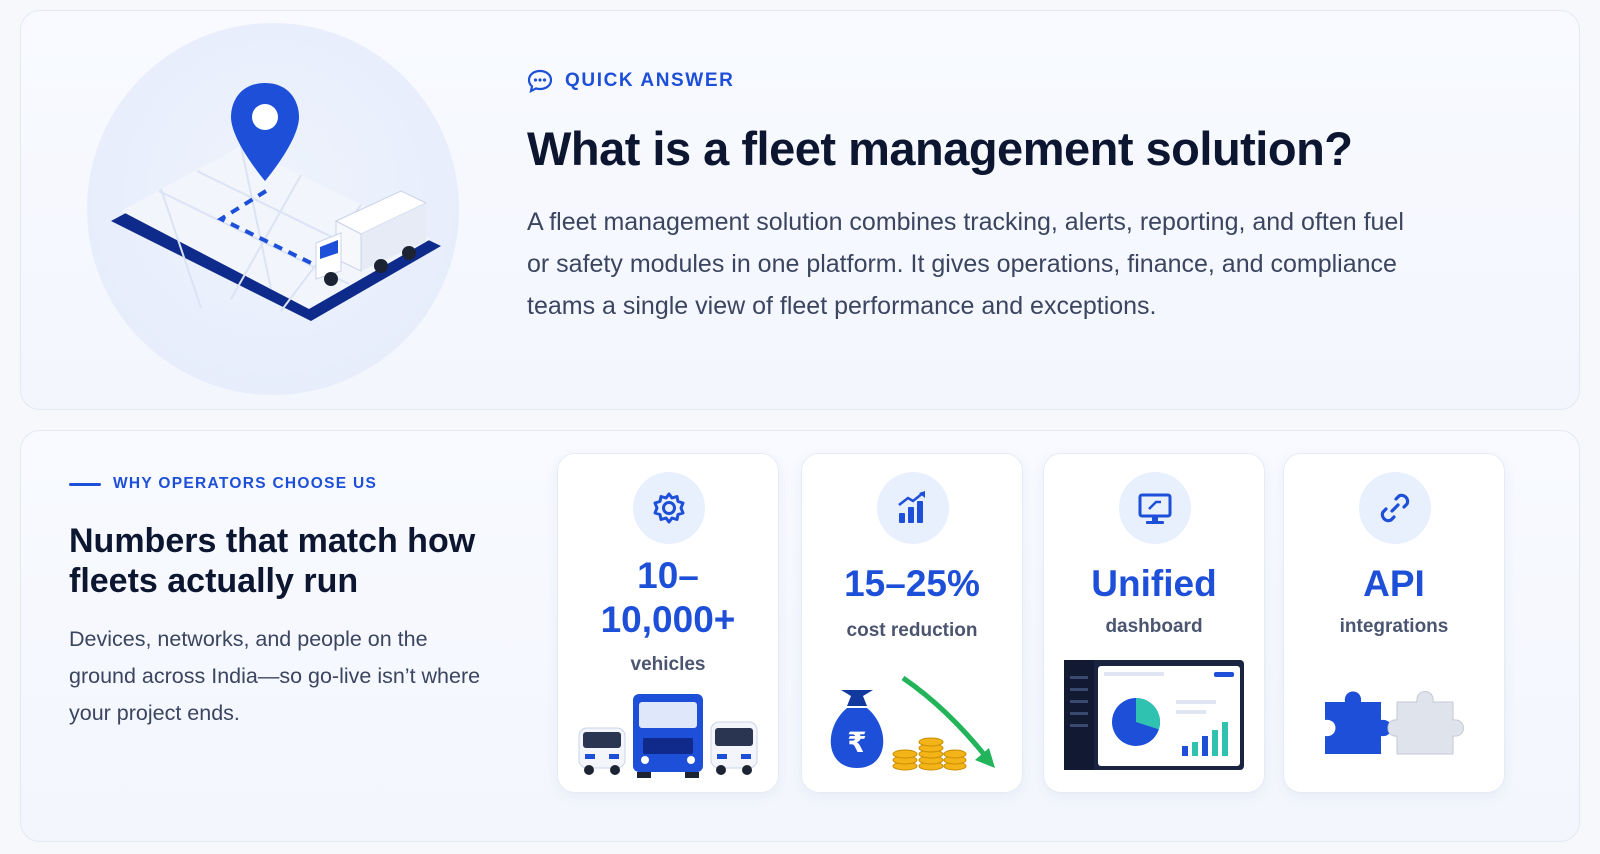 Image resolution: width=1600 pixels, height=854 pixels. Describe the element at coordinates (1394, 583) in the screenshot. I see `stat-value: API` at that location.